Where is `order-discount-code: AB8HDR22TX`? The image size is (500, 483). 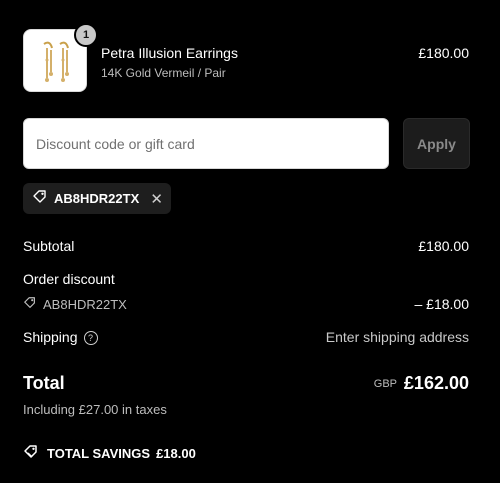
order-discount-code: AB8HDR22TX is located at coordinates (75, 304).